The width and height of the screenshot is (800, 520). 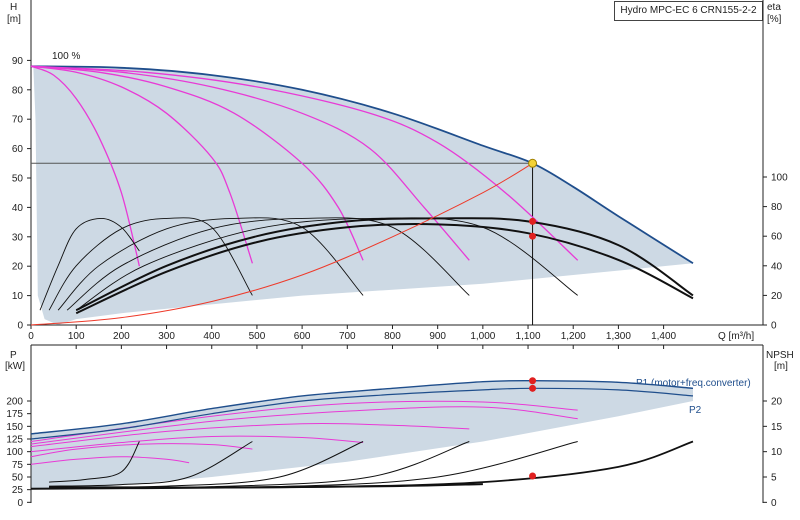 I want to click on y-tick-label: 50, so click(x=18, y=179).